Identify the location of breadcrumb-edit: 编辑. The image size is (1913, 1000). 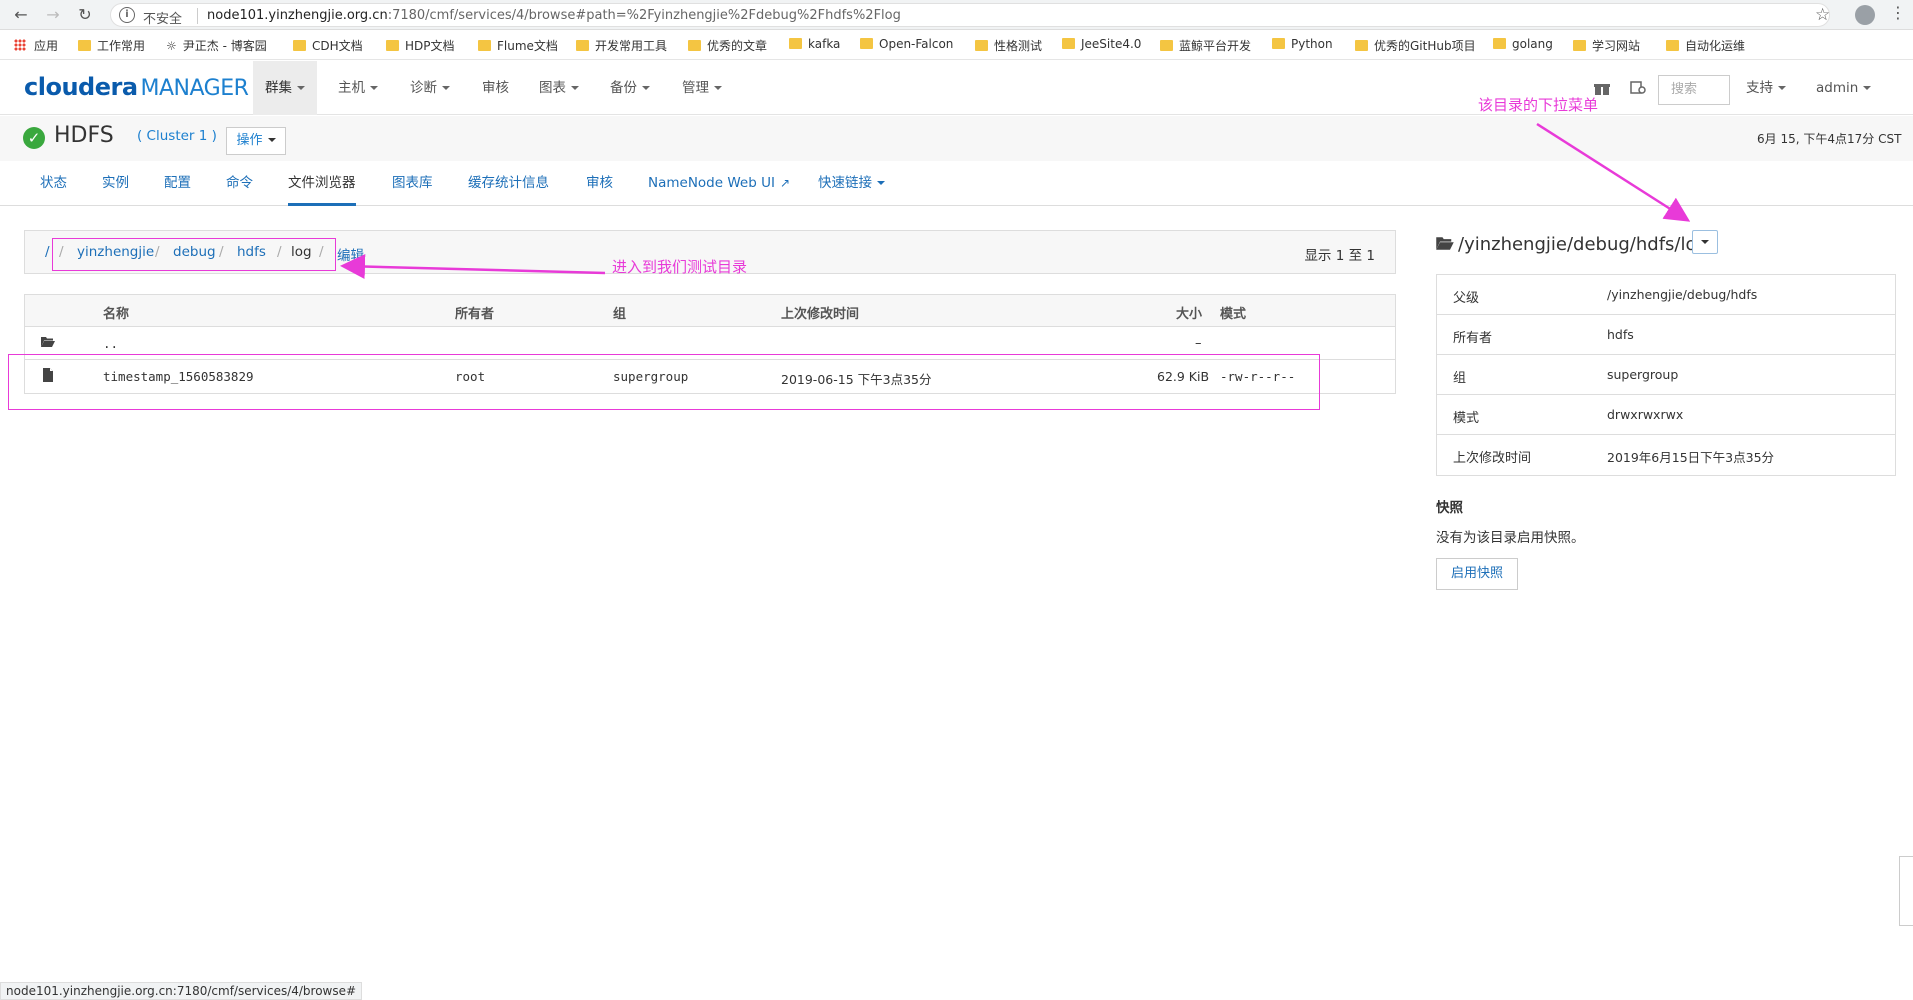
(350, 254).